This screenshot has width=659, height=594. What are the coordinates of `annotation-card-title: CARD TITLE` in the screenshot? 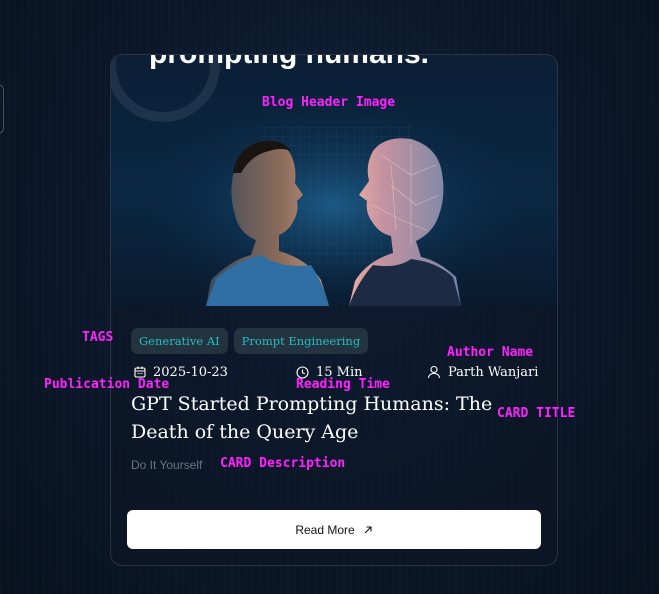 It's located at (536, 413).